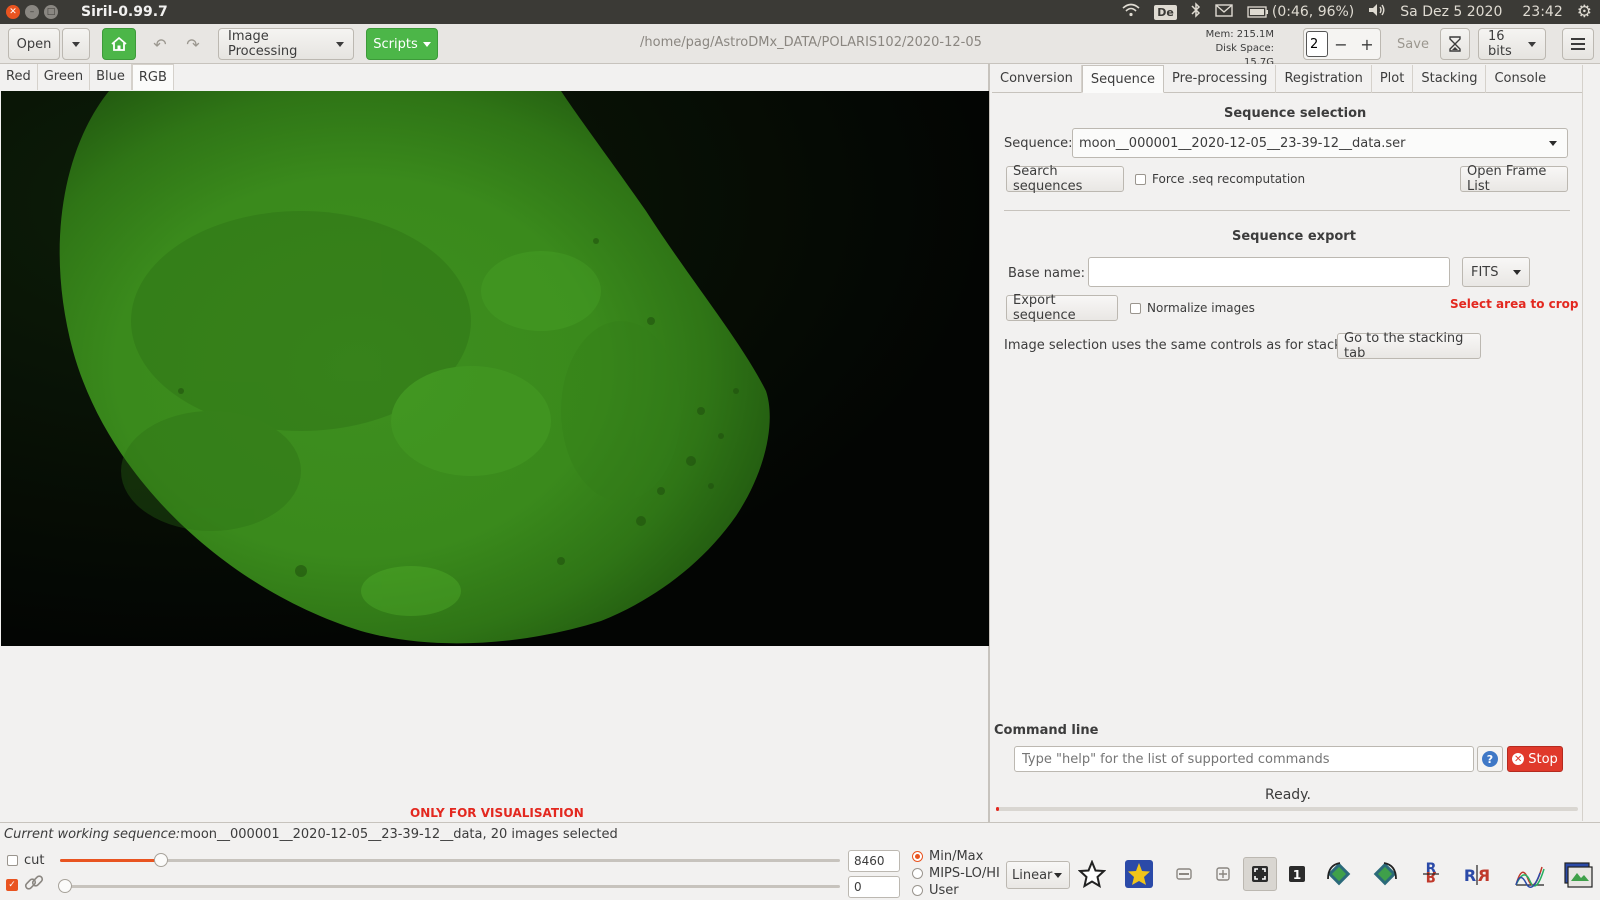  What do you see at coordinates (935, 890) in the screenshot?
I see `radio-user: User` at bounding box center [935, 890].